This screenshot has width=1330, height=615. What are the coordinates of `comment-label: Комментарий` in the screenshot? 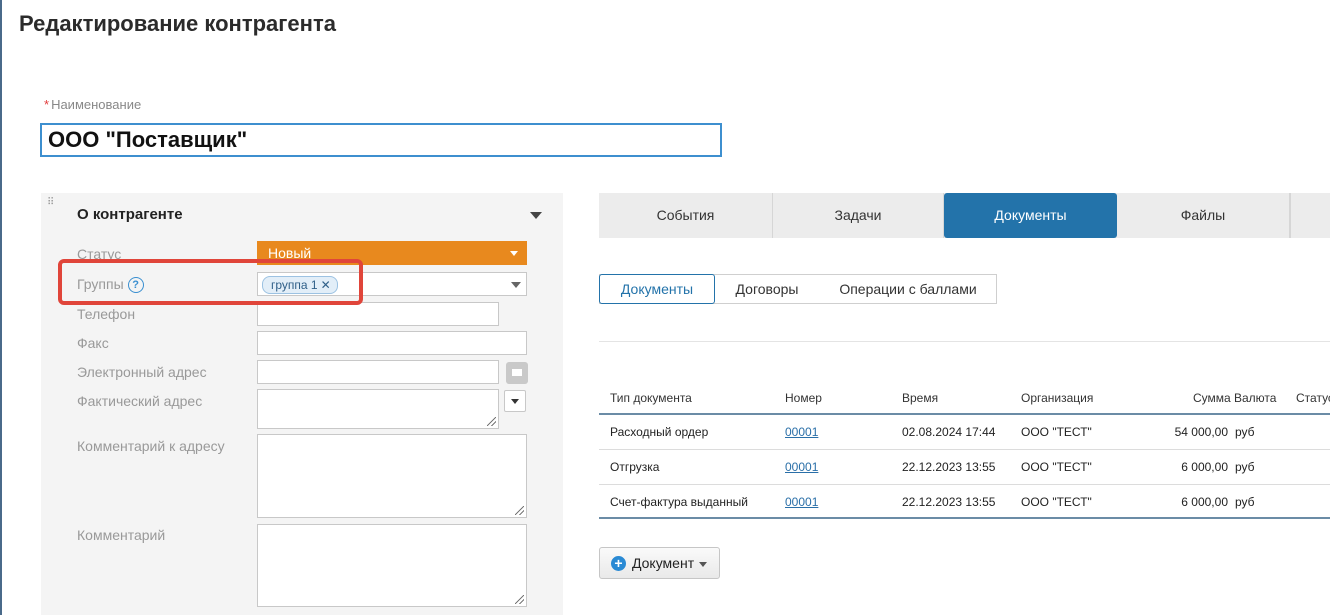 It's located at (121, 535).